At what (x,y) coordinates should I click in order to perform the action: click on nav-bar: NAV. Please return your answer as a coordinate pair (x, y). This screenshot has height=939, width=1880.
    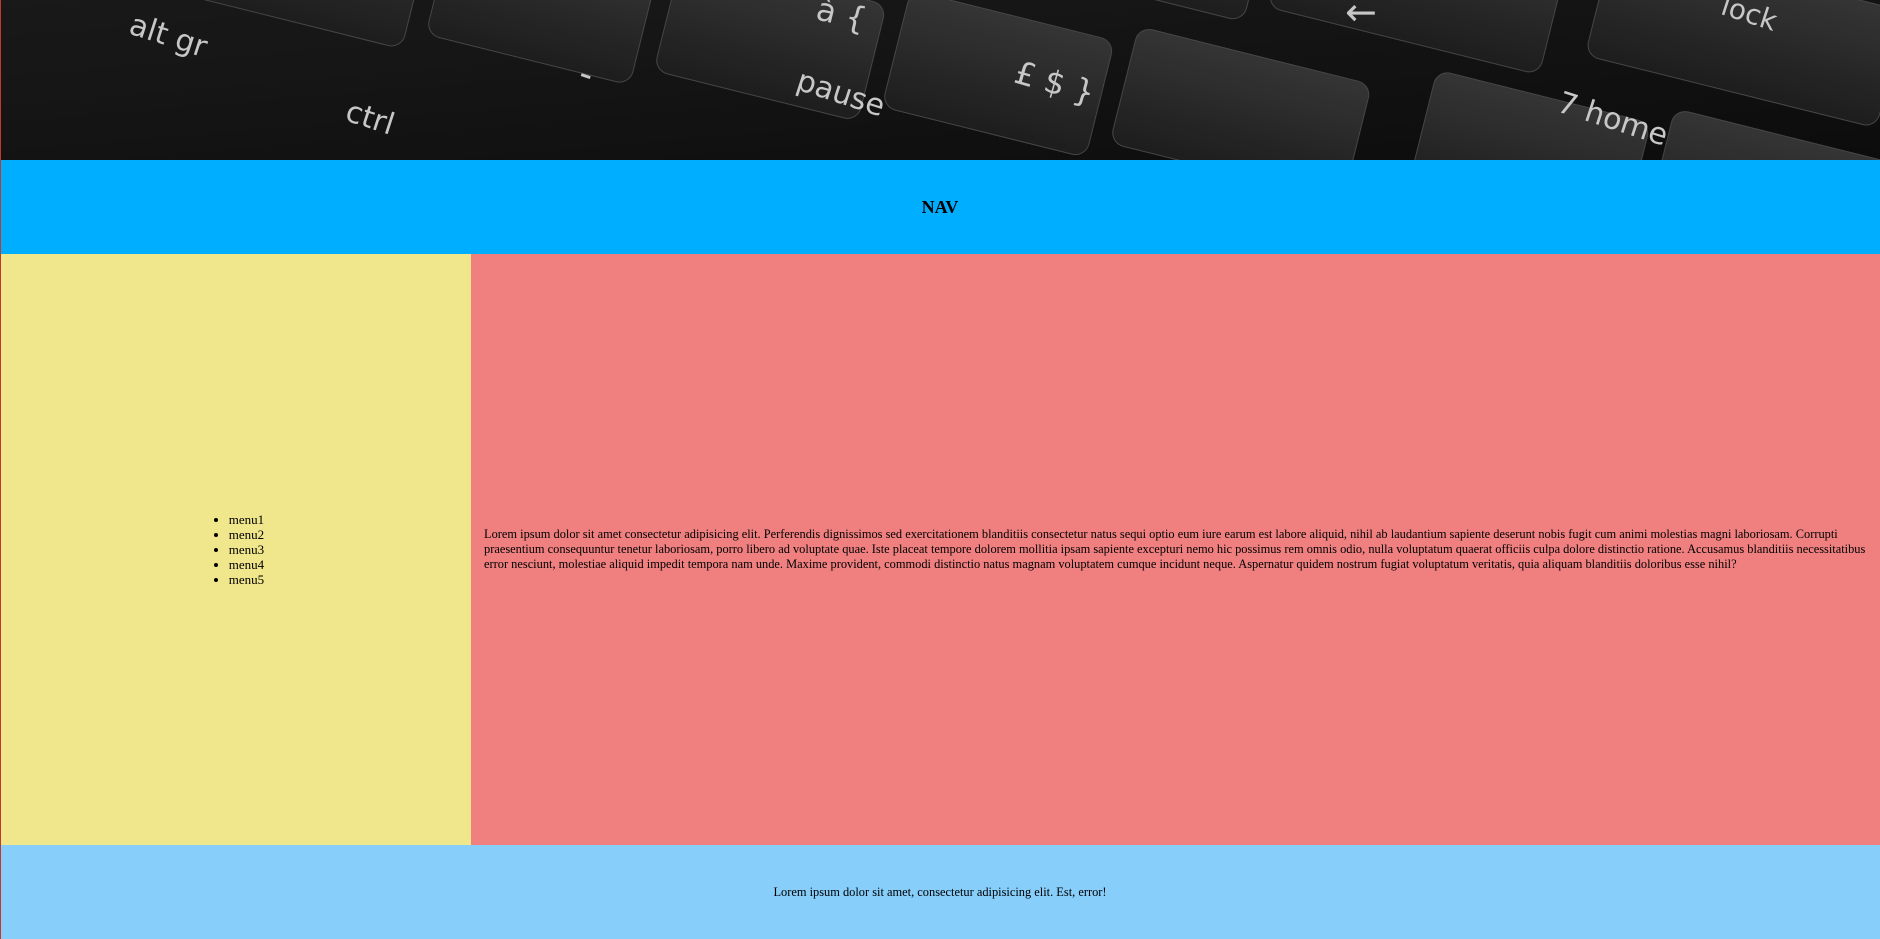
    Looking at the image, I should click on (940, 207).